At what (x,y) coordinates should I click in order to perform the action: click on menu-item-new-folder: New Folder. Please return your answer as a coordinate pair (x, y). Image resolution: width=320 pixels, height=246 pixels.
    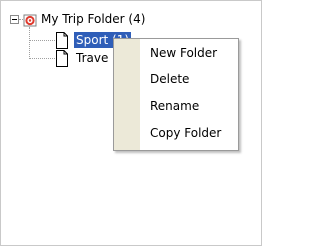
    Looking at the image, I should click on (183, 53).